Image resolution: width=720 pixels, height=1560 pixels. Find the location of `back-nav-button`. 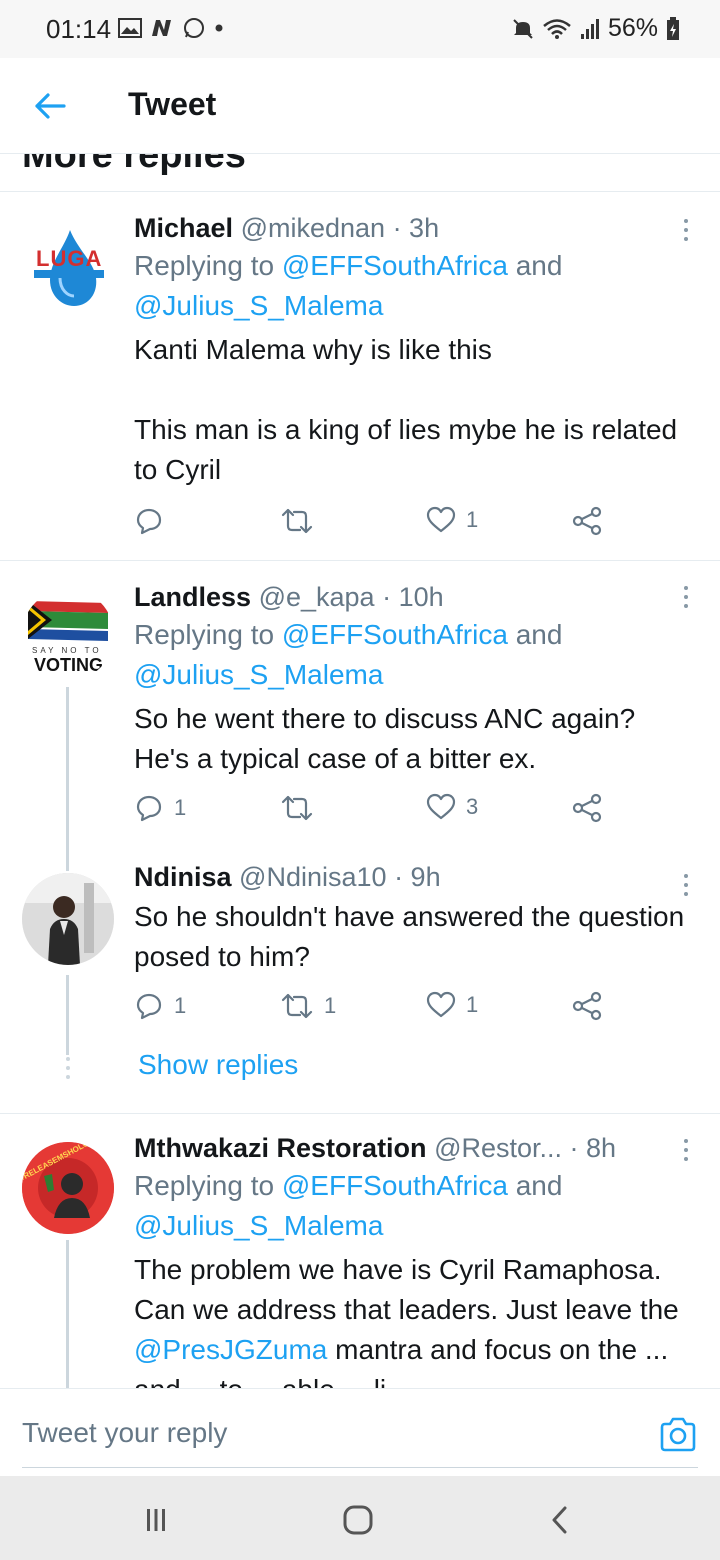

back-nav-button is located at coordinates (560, 1520).